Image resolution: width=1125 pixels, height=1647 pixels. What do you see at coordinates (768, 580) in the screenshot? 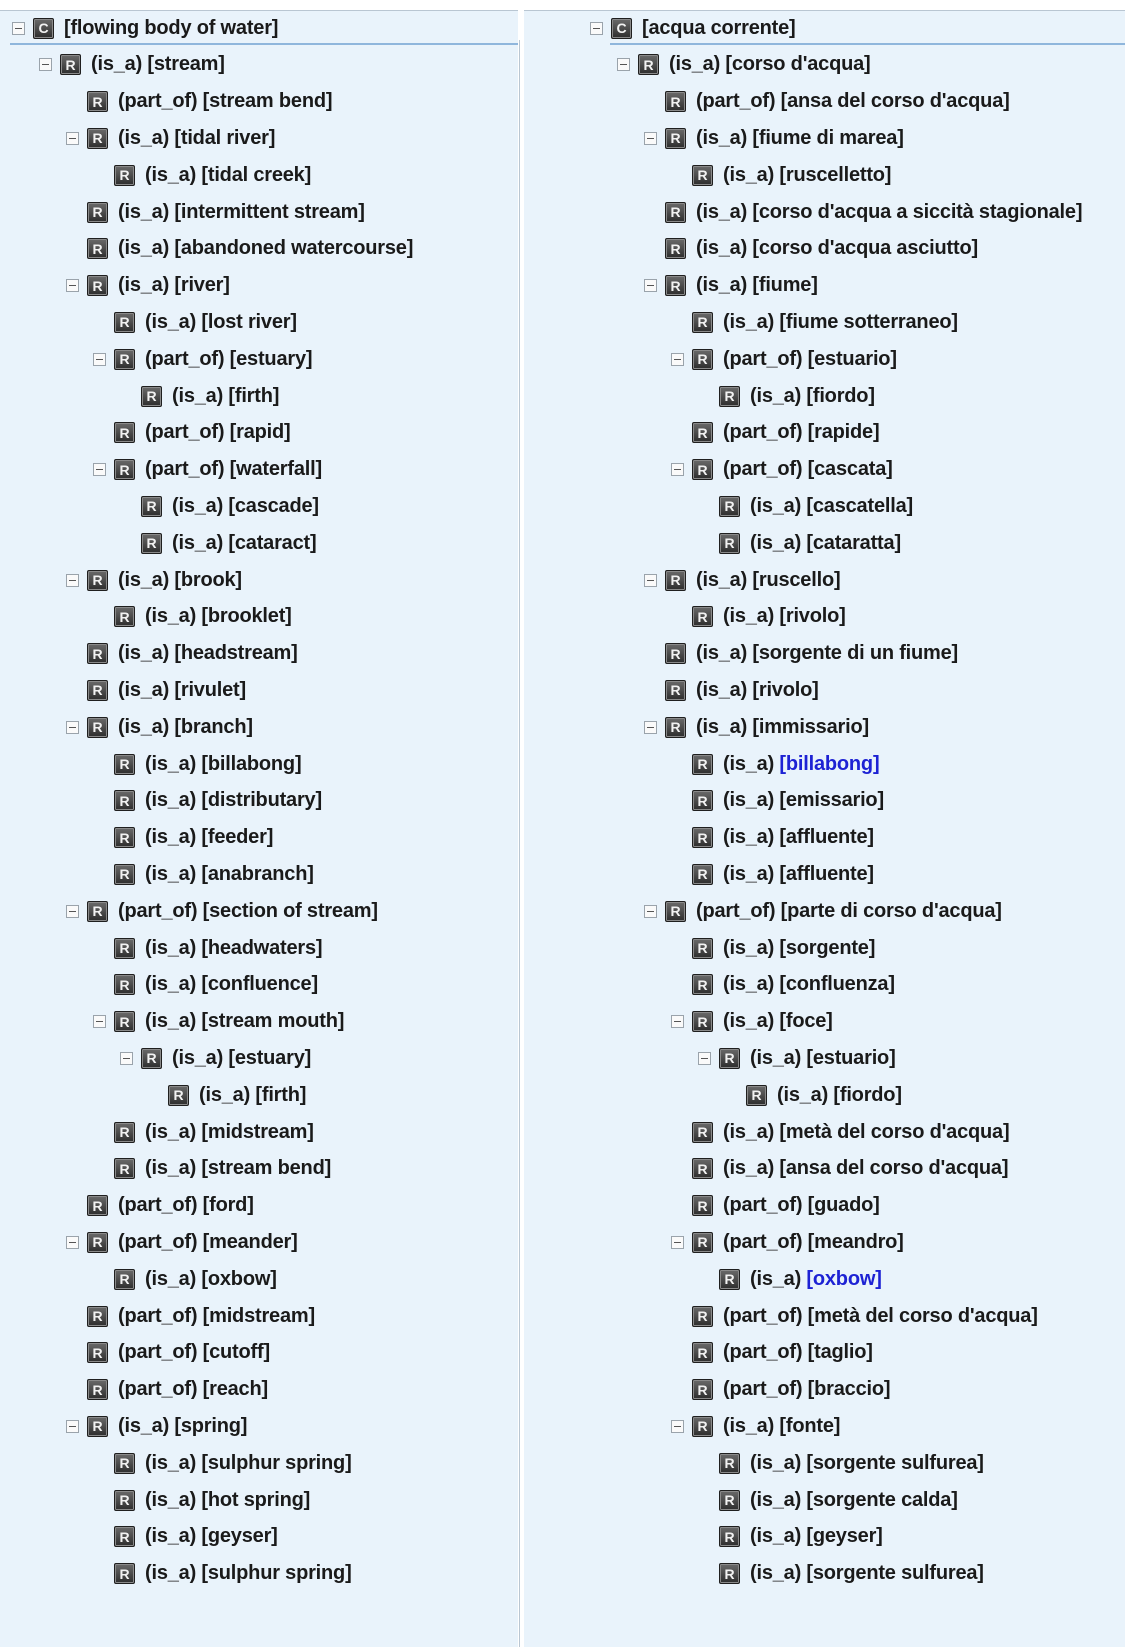
I see `node-label: (is_a) [ruscello]` at bounding box center [768, 580].